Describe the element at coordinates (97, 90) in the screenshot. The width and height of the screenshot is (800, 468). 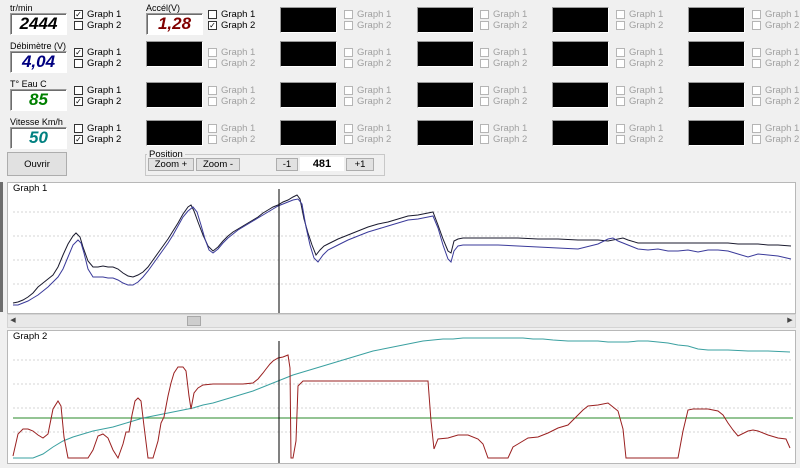
I see `eau-graph1-checkbox: Graph 1` at that location.